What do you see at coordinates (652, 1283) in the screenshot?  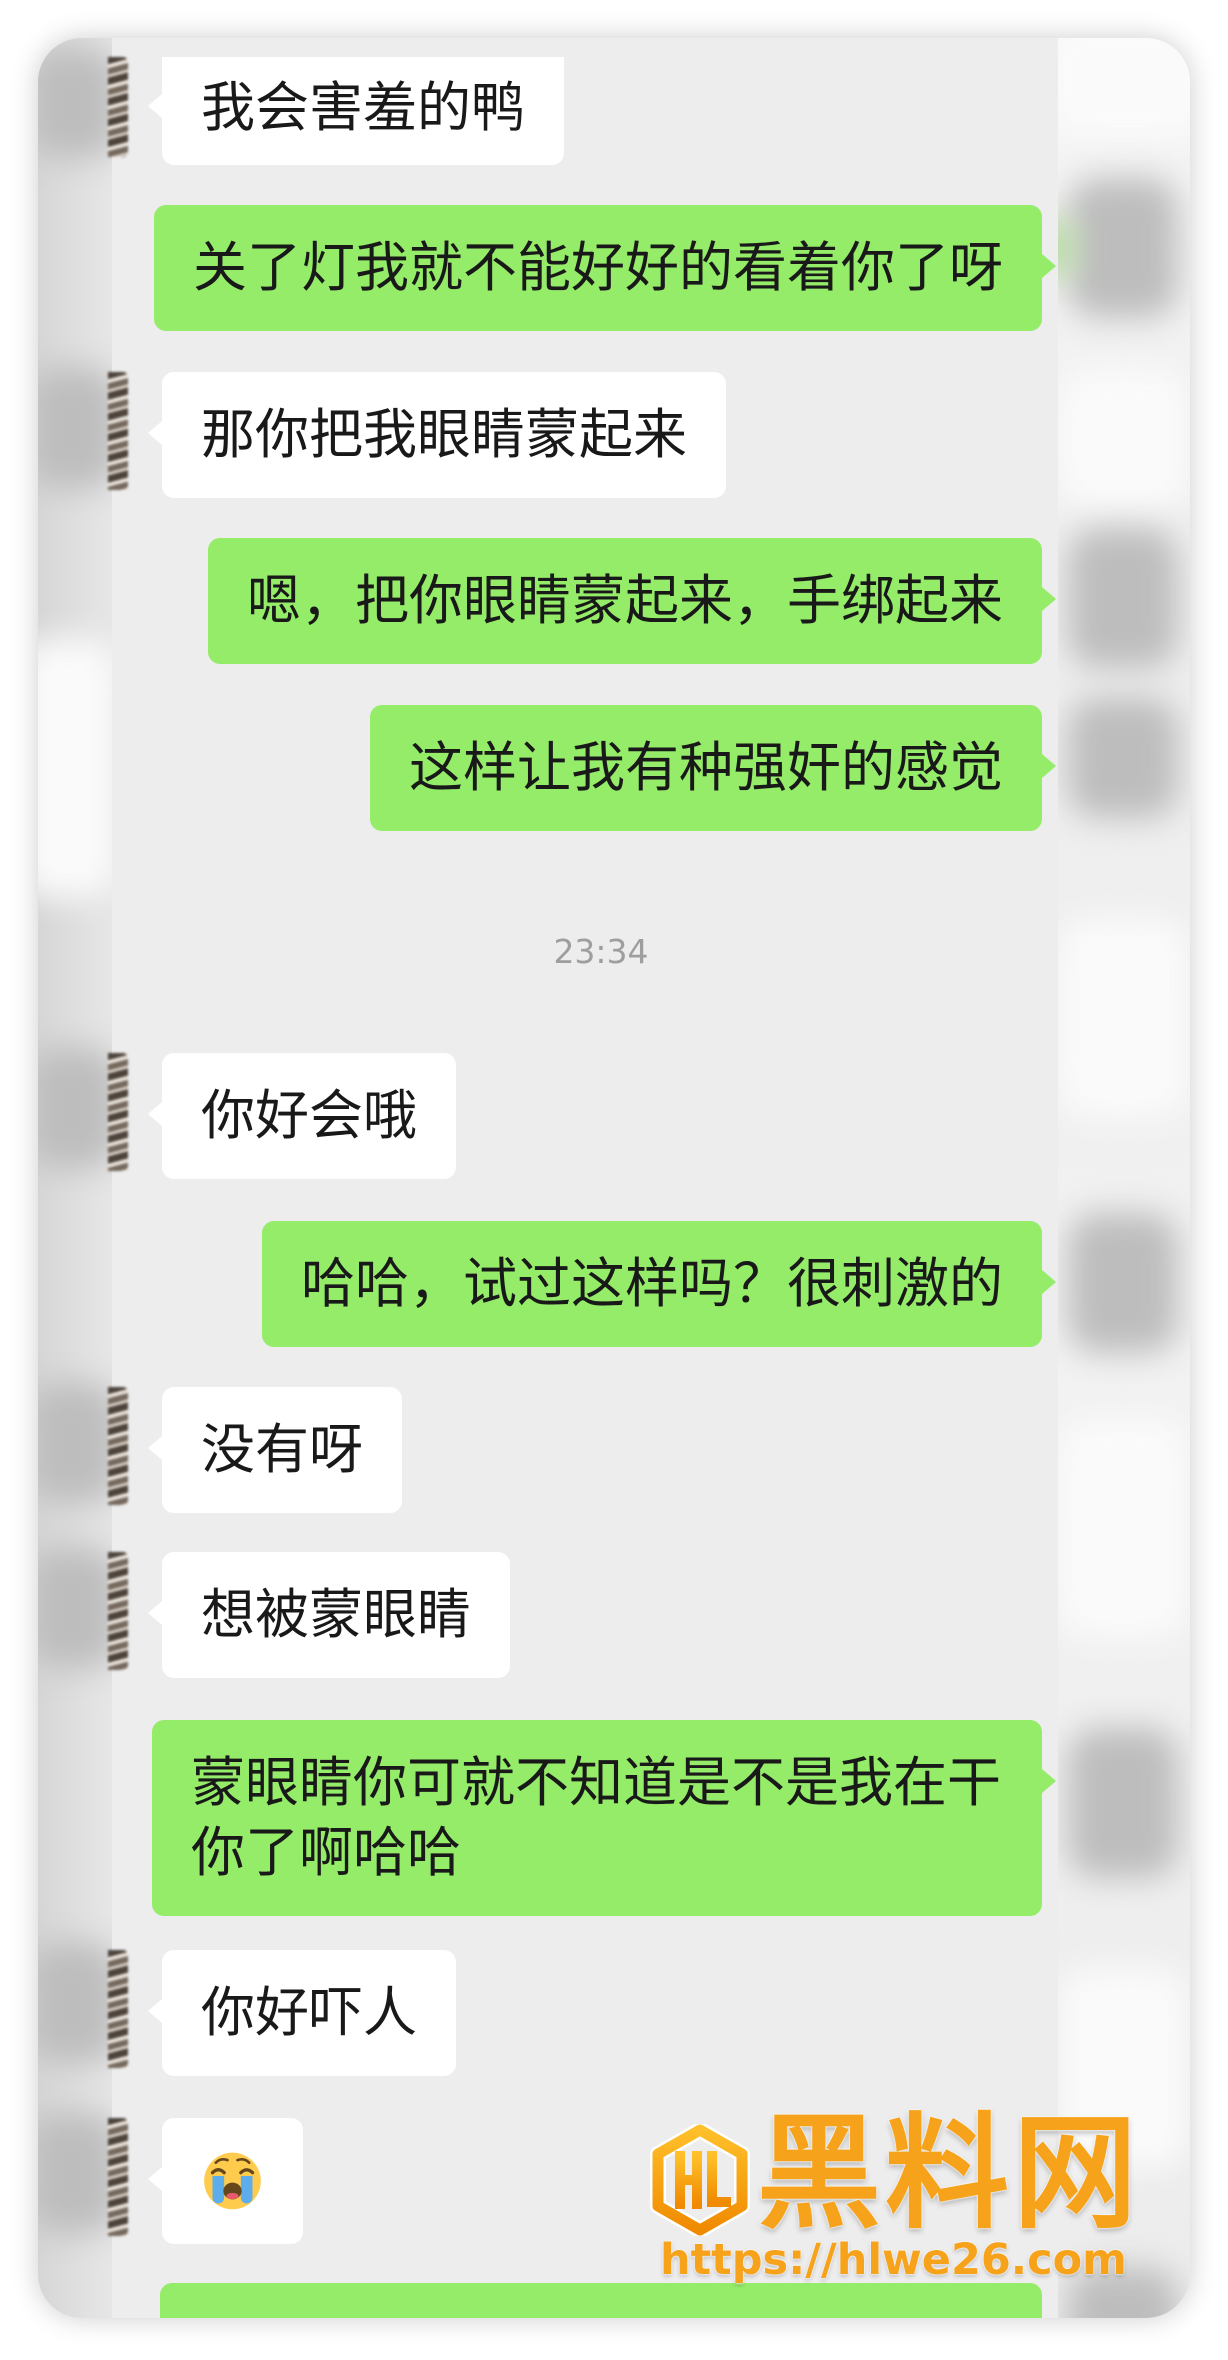 I see `message-text: 哈哈，试过这样吗？很刺激的` at bounding box center [652, 1283].